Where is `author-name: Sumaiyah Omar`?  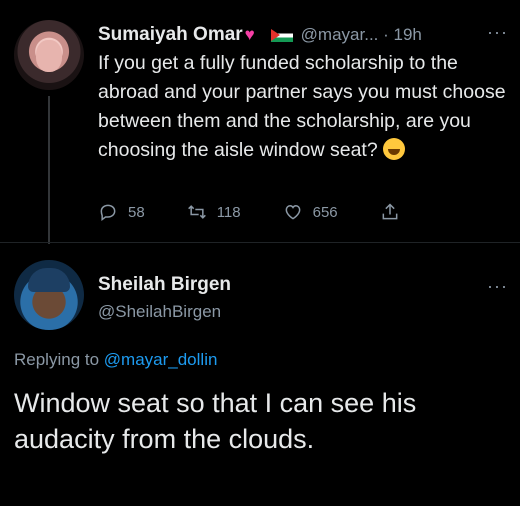
author-name: Sumaiyah Omar is located at coordinates (170, 35).